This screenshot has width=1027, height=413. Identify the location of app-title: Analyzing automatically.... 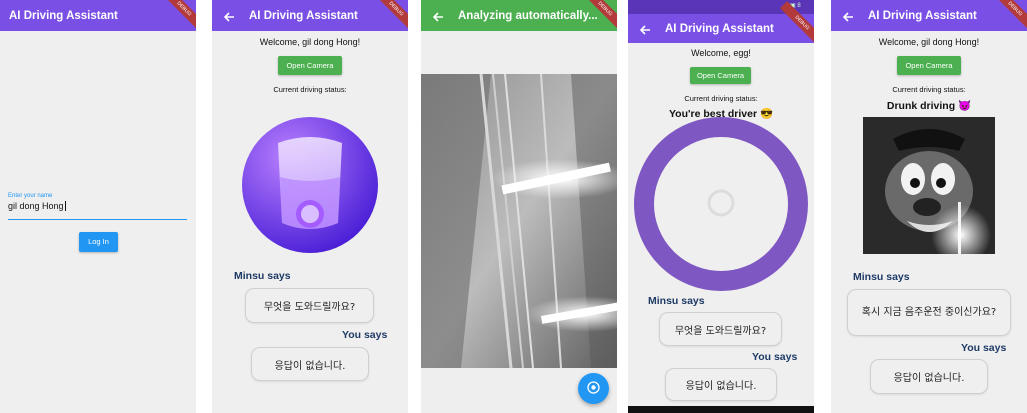
(528, 15).